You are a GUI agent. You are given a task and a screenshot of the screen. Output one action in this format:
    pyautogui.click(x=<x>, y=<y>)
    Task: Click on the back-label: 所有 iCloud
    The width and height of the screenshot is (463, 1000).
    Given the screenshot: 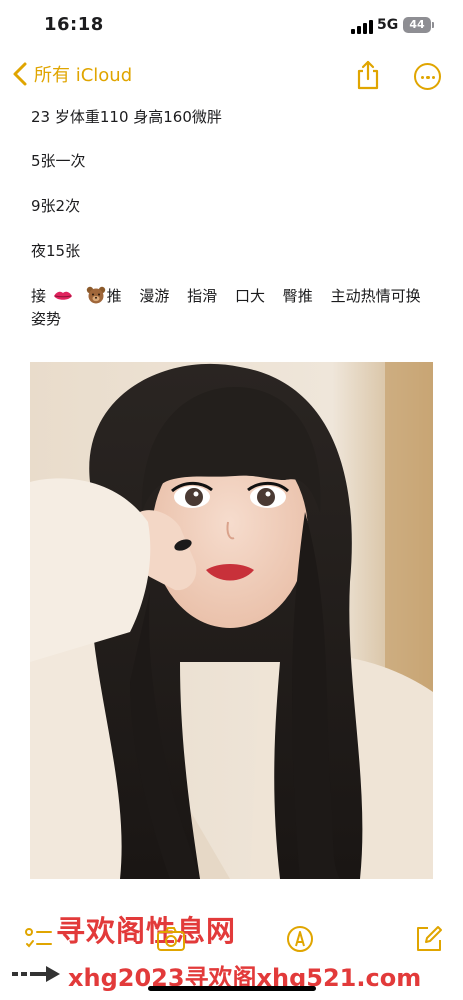 What is the action you would take?
    pyautogui.click(x=83, y=75)
    